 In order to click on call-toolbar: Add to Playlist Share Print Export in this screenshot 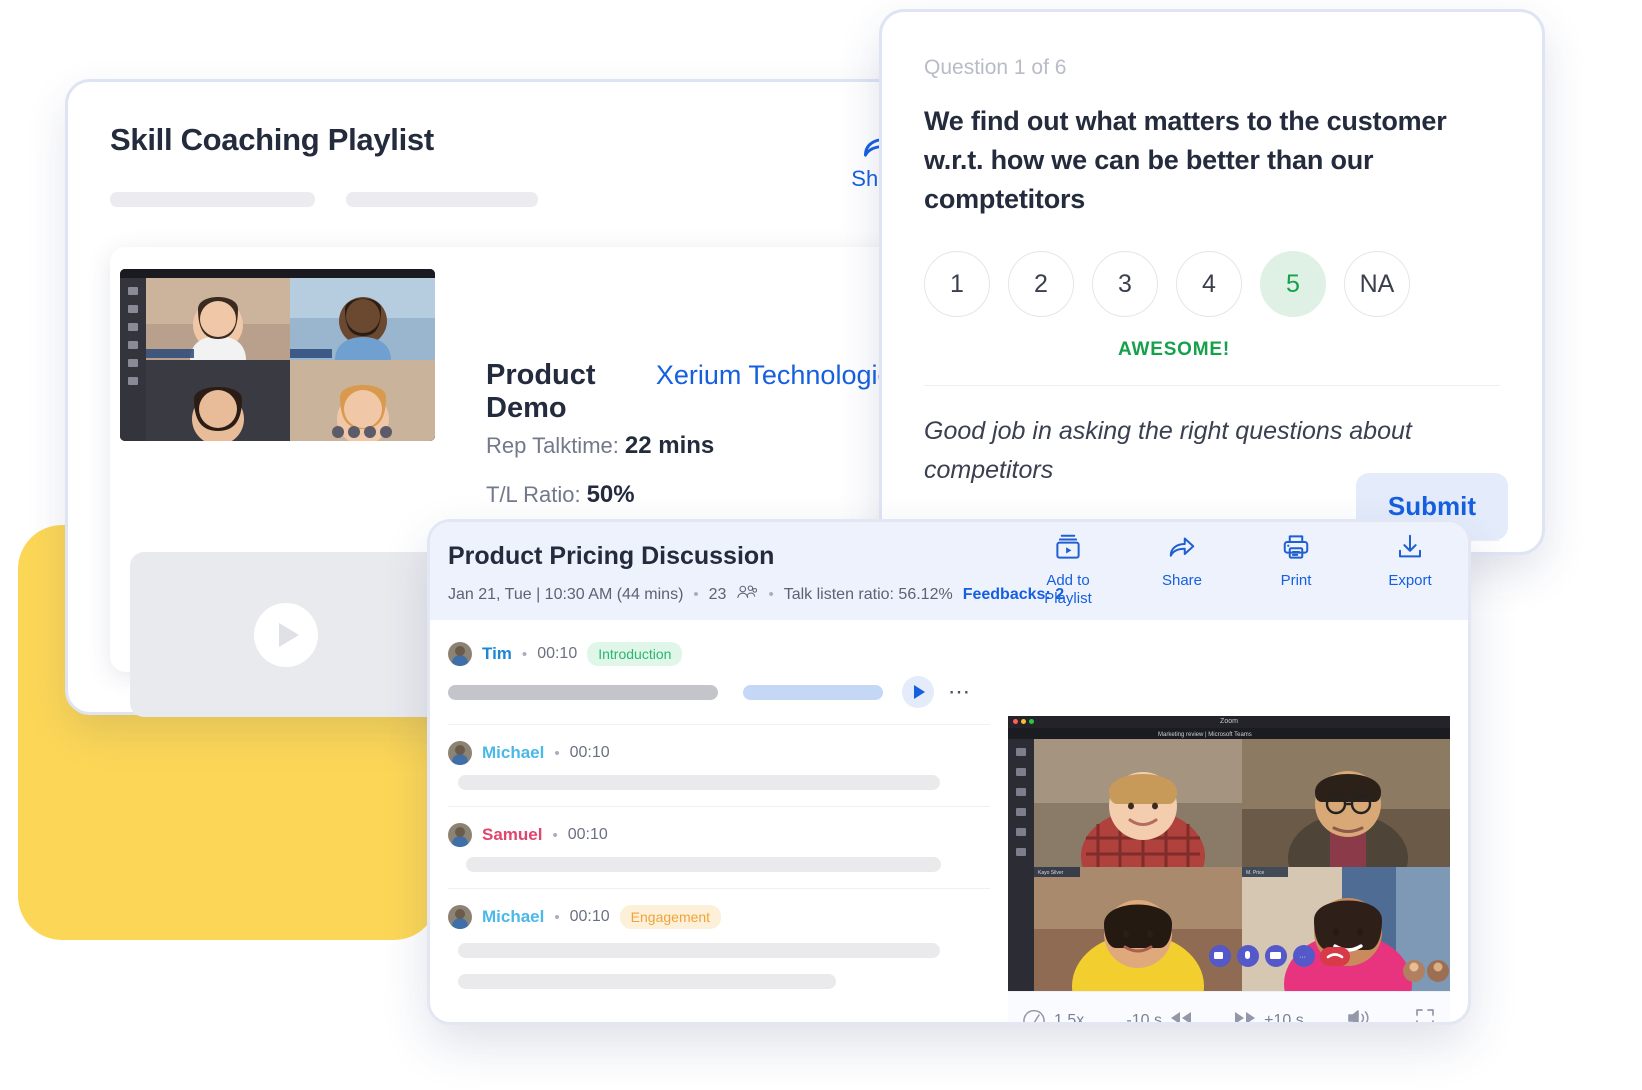, I will do `click(1239, 570)`.